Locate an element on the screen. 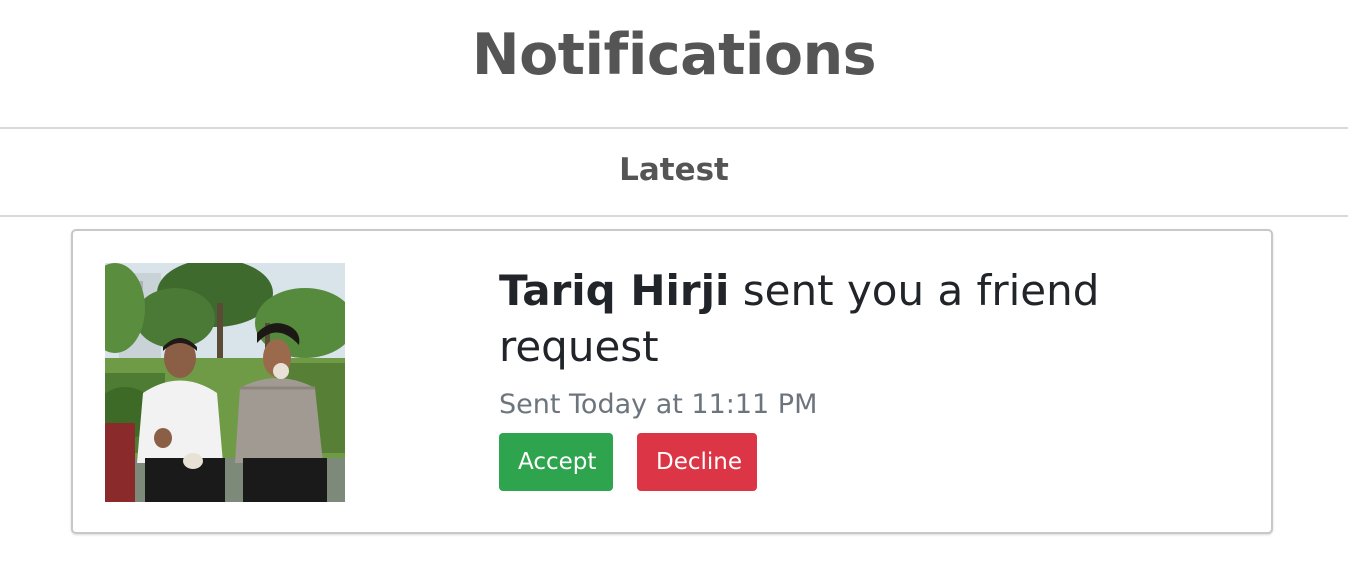 The height and width of the screenshot is (574, 1348). sender-name: Tariq Hirji is located at coordinates (614, 290).